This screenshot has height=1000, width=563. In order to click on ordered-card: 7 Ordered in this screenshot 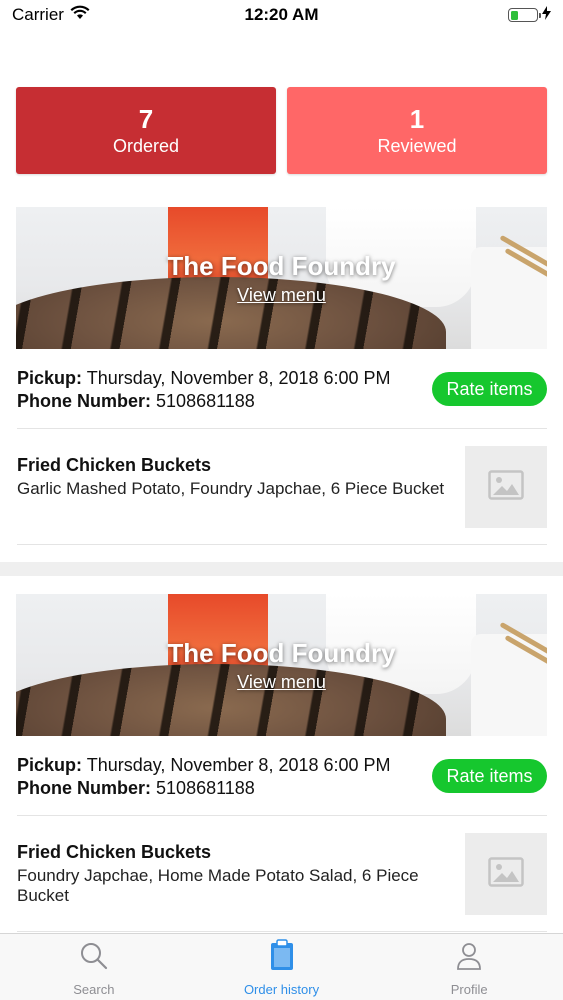, I will do `click(146, 130)`.